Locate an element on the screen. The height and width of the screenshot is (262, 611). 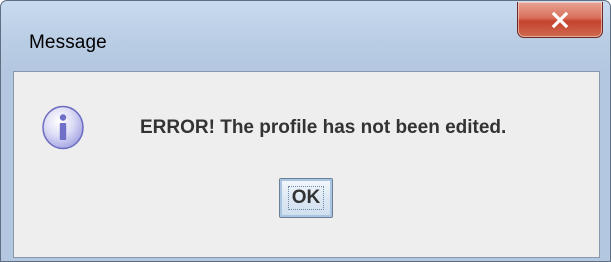
close-button is located at coordinates (560, 20).